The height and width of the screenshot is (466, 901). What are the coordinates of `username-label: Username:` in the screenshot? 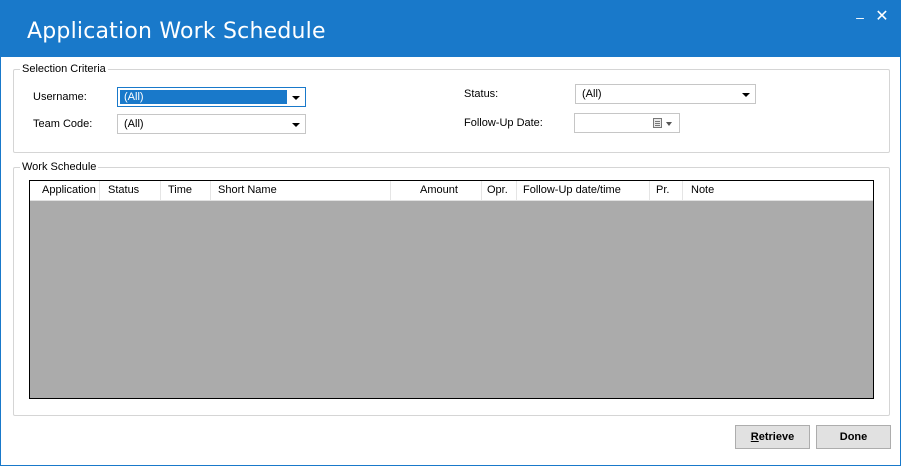 It's located at (60, 97).